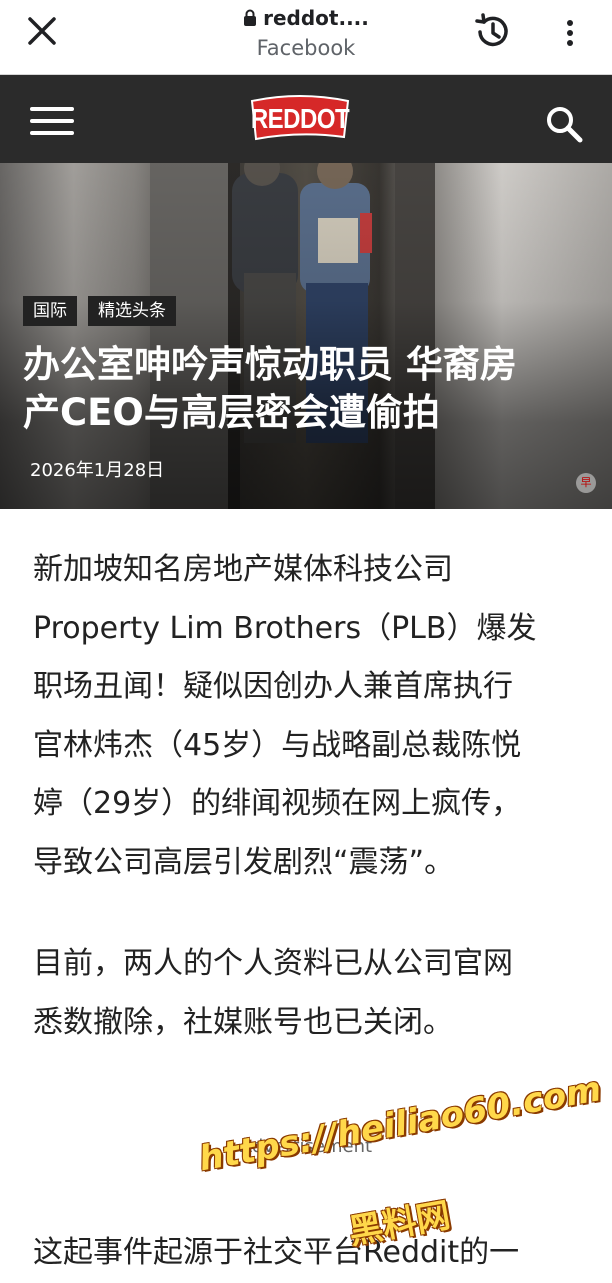 This screenshot has height=1283, width=612. I want to click on article-paragraph-3: 这起事件起源于社交平台Reddit的一, so click(308, 1253).